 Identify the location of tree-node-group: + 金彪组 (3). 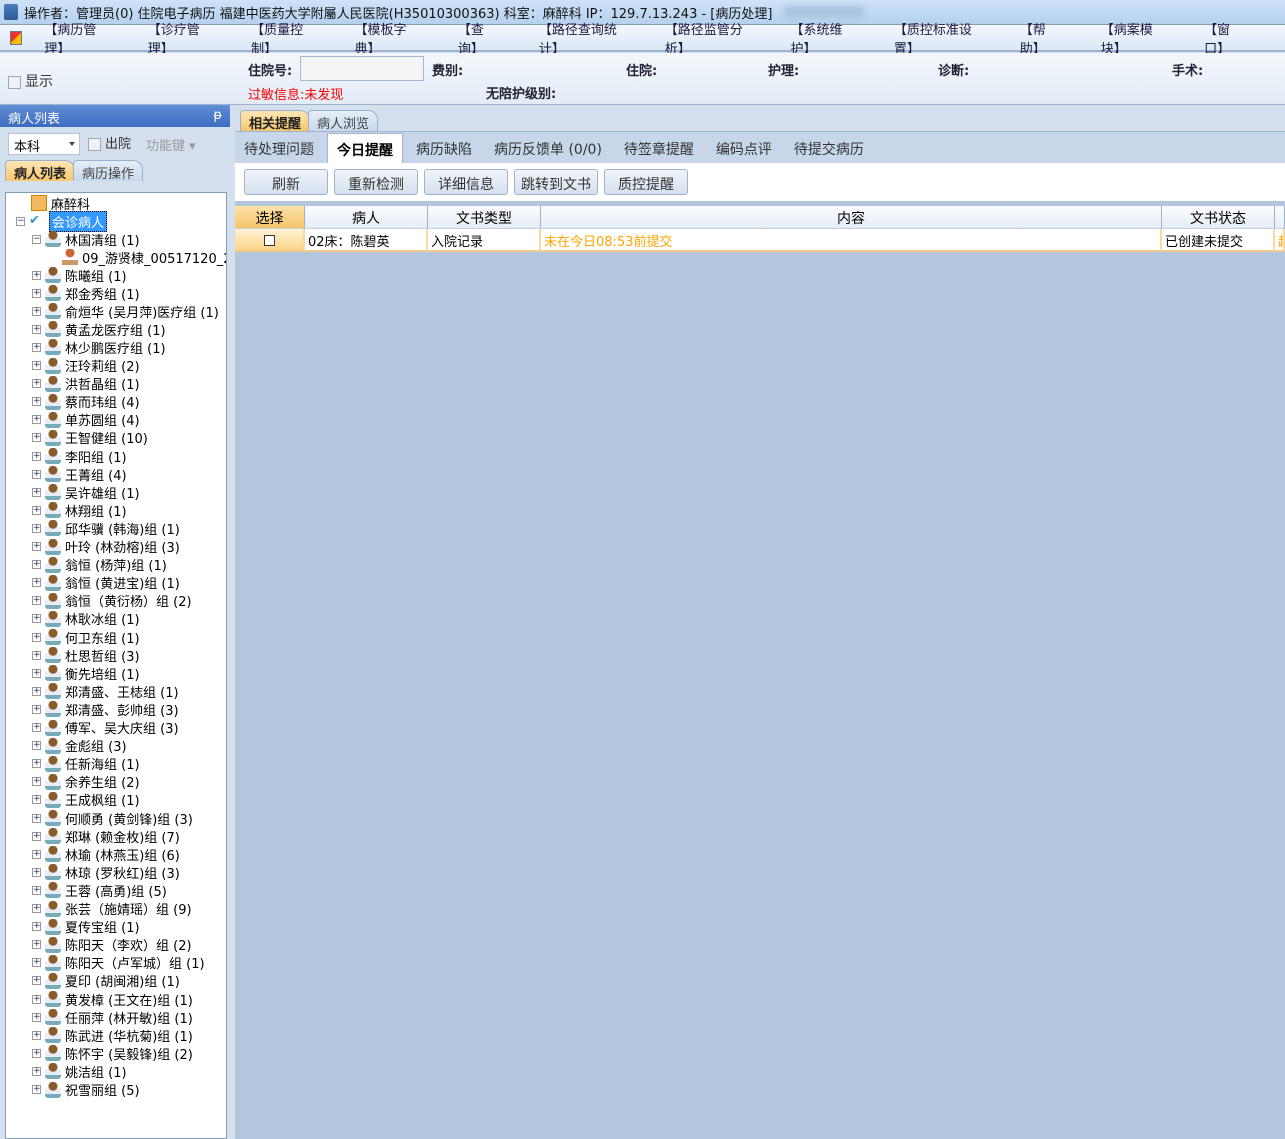
(79, 746).